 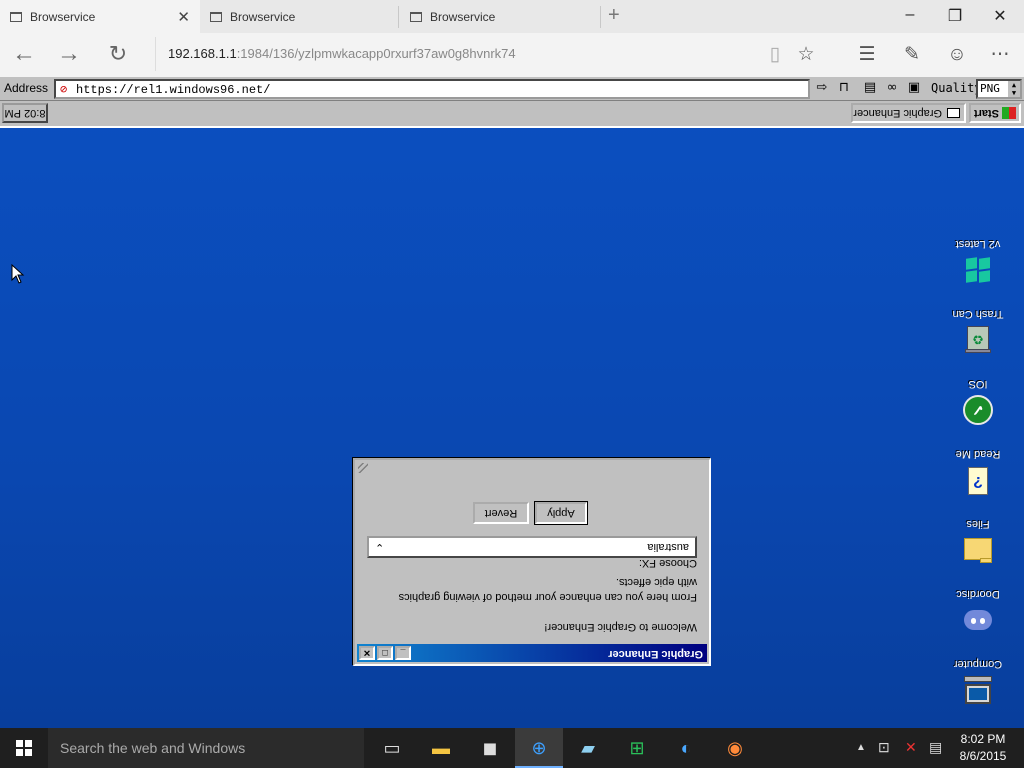 What do you see at coordinates (978, 550) in the screenshot?
I see `folder-icon` at bounding box center [978, 550].